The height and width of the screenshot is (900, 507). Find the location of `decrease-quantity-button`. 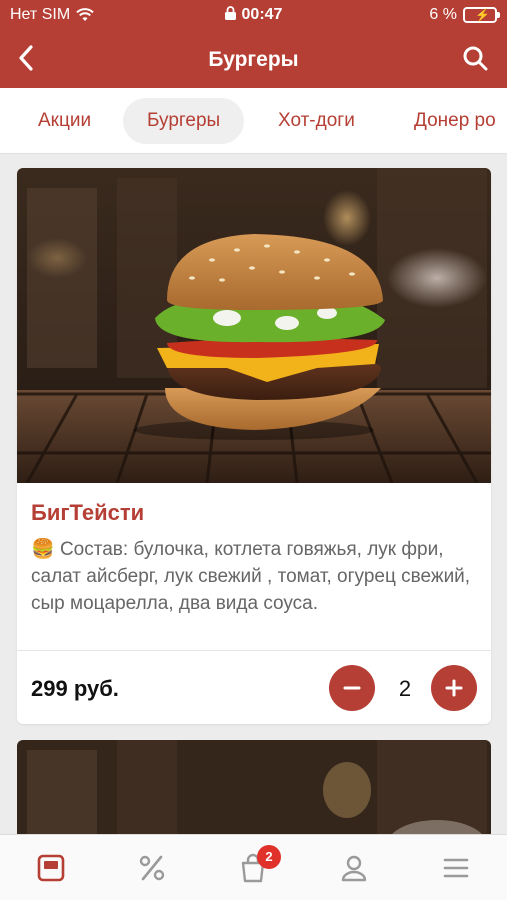

decrease-quantity-button is located at coordinates (352, 688).